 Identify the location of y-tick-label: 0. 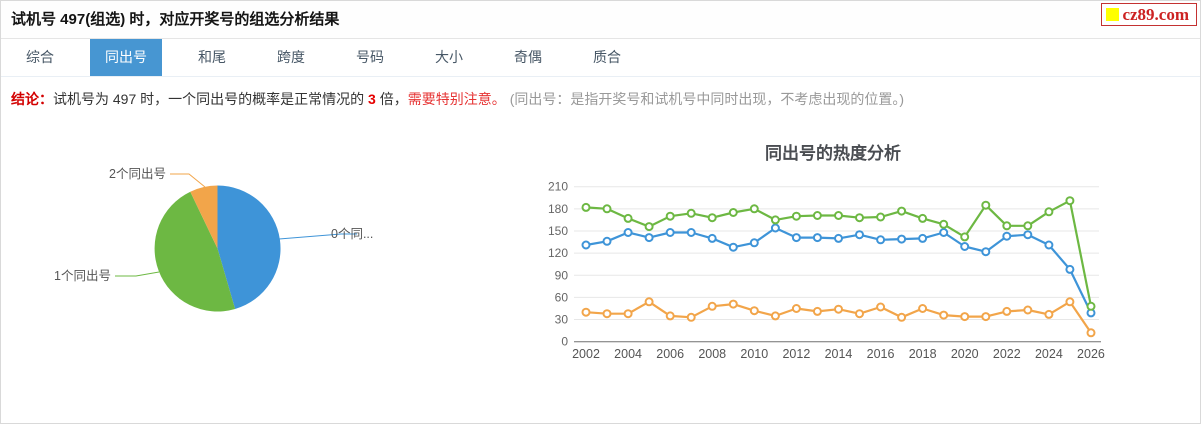
(564, 342).